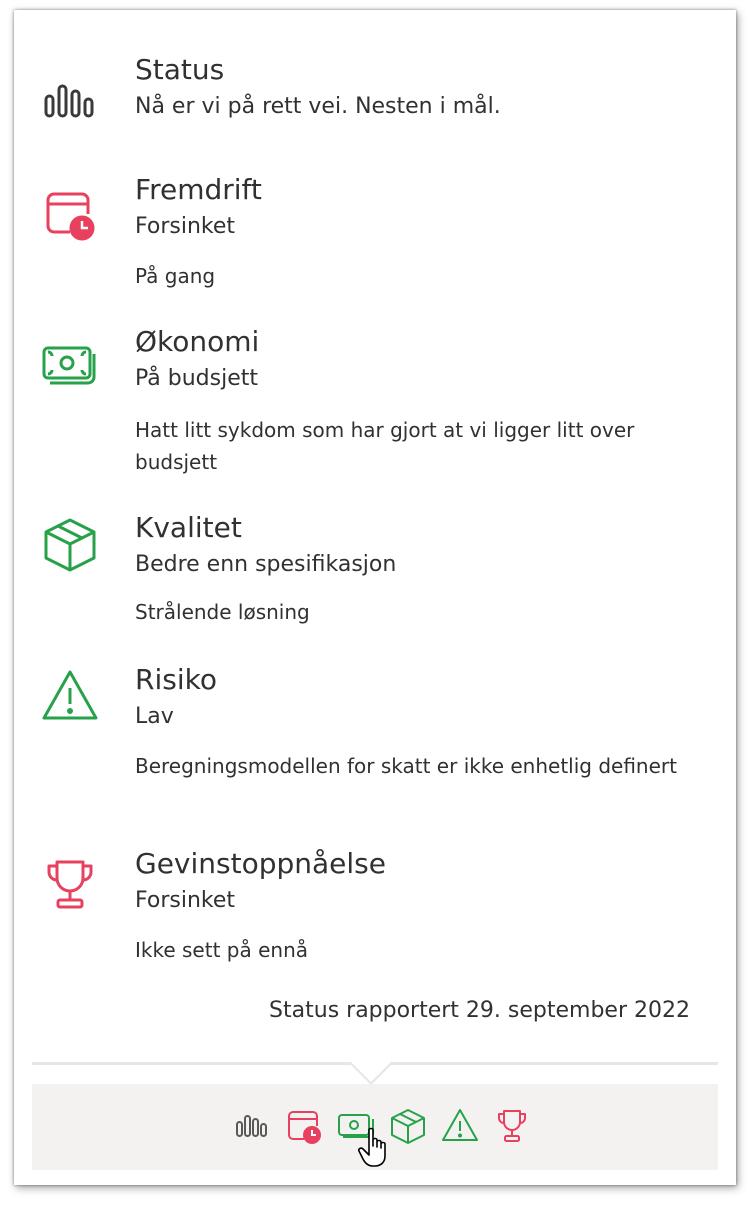 This screenshot has width=750, height=1205. Describe the element at coordinates (318, 106) in the screenshot. I see `section-subtitle: Nå er vi på rett vei. Nesten i mål.` at that location.